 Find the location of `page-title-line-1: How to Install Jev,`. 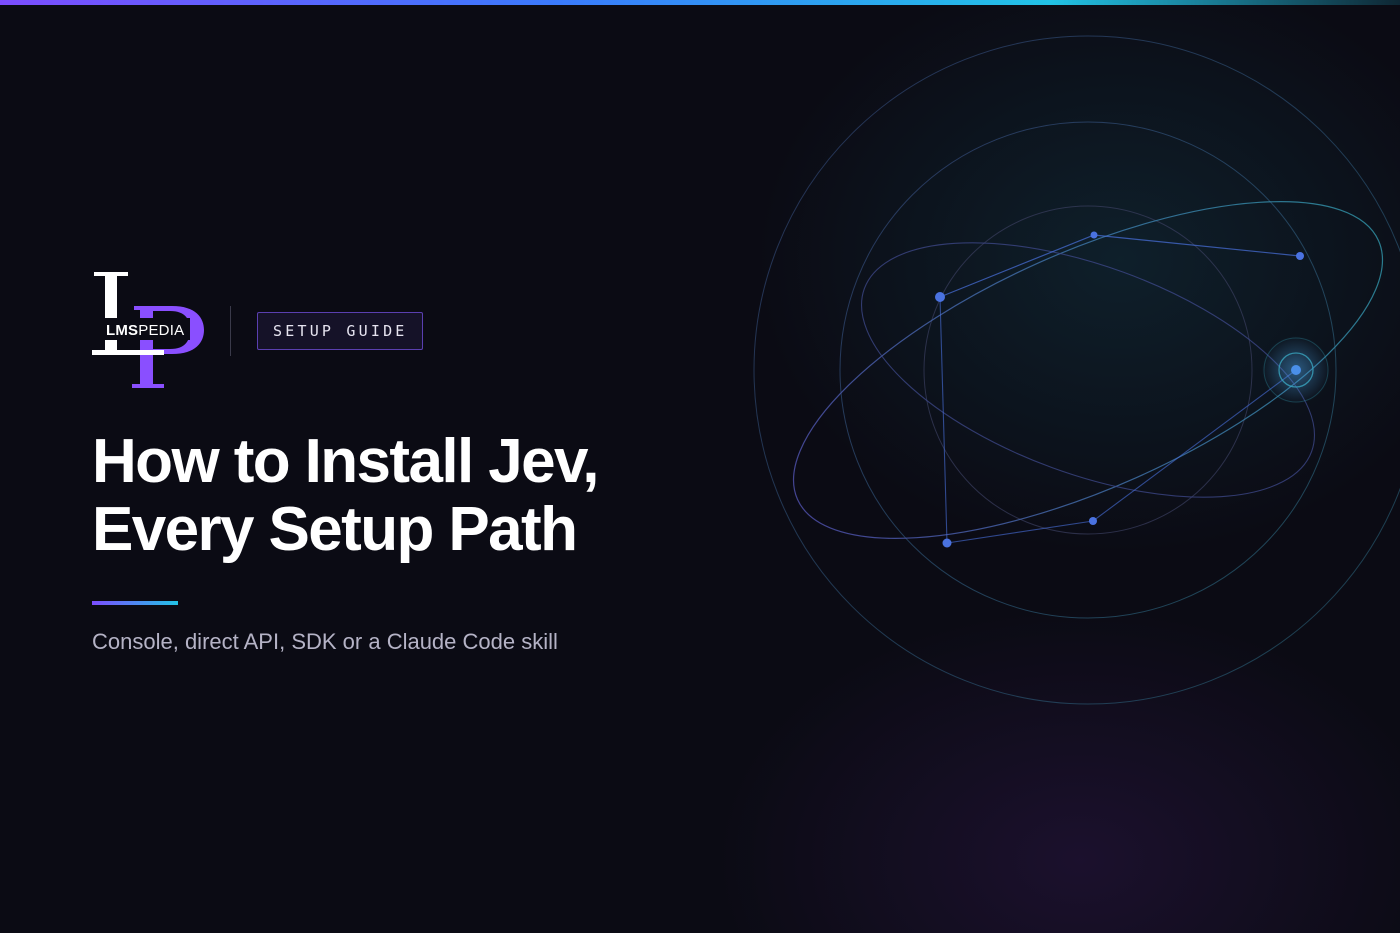

page-title-line-1: How to Install Jev, is located at coordinates (346, 461).